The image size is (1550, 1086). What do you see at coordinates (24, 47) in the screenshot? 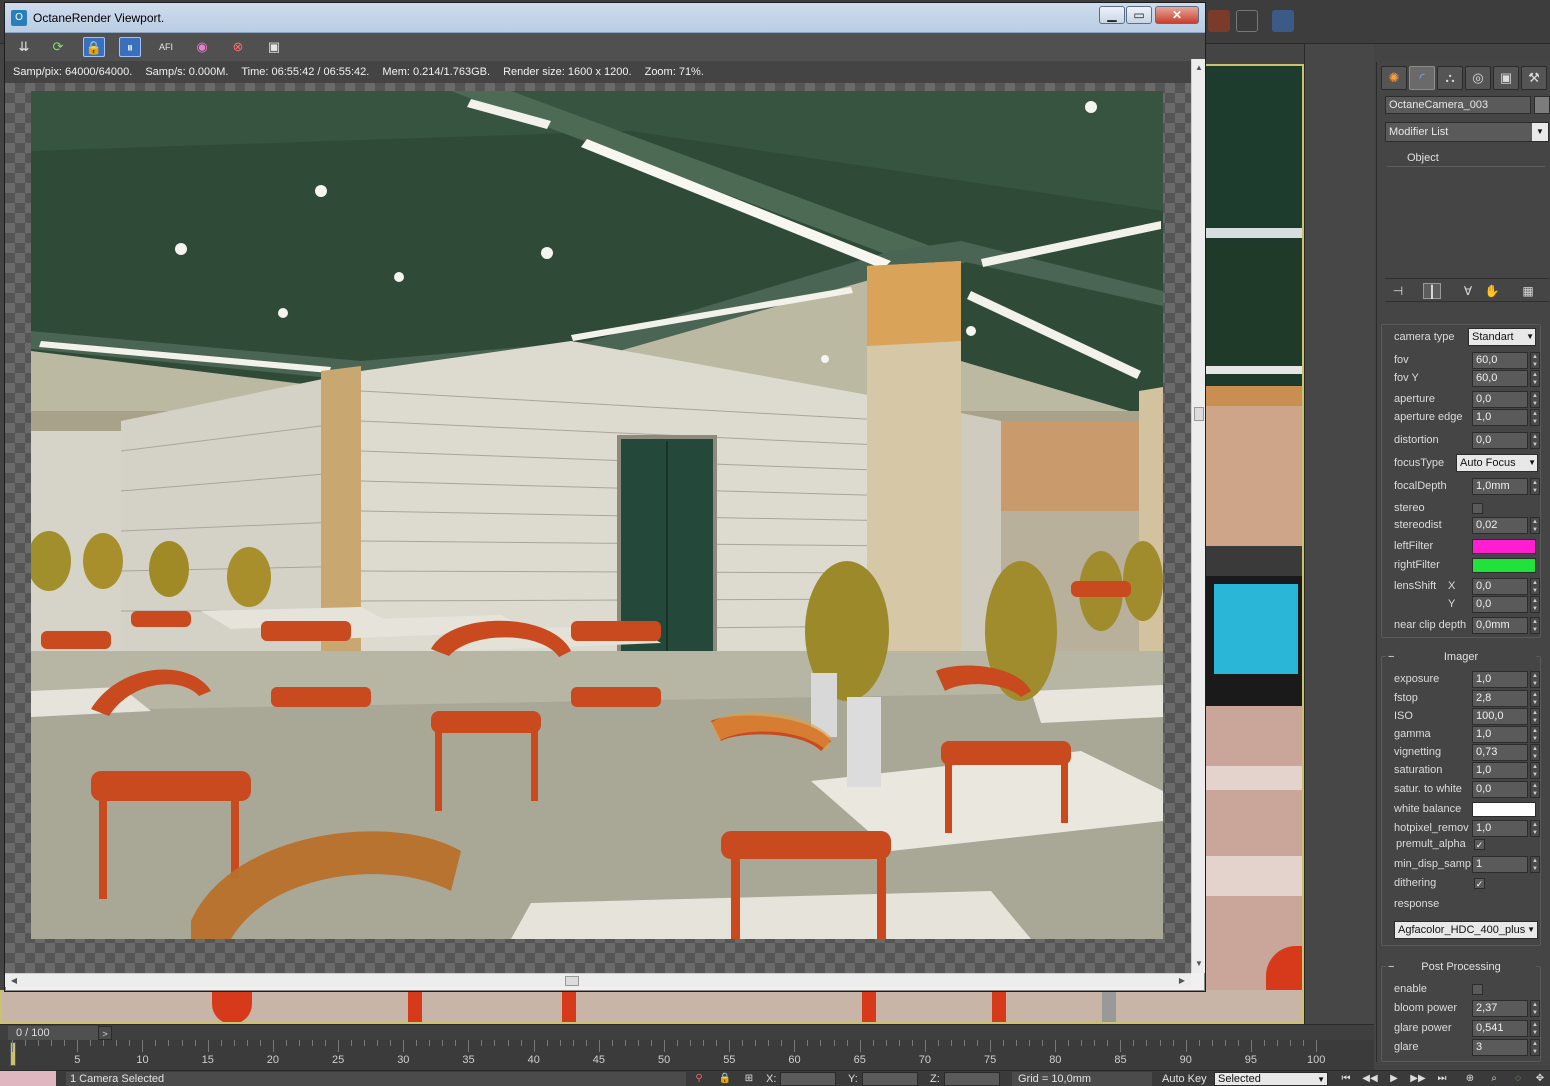
I see `send-icon: ⇊` at bounding box center [24, 47].